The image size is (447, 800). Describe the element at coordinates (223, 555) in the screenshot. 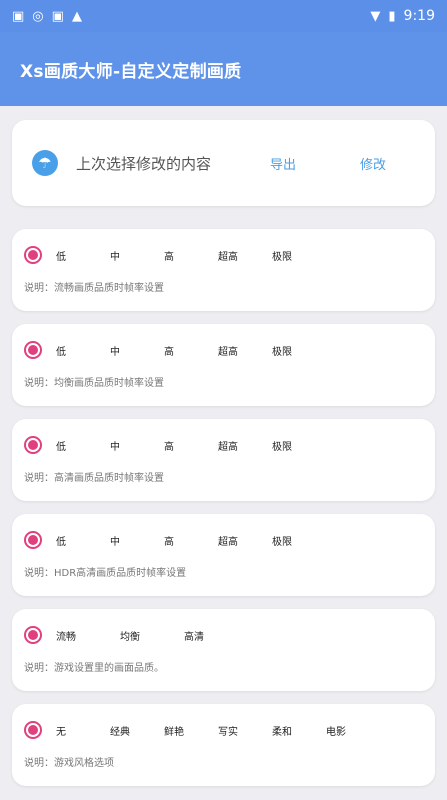

I see `option-card-hdr-fps: 低 中 高 超高 极限 说明：HDR高清画质品质时帧率设置` at that location.